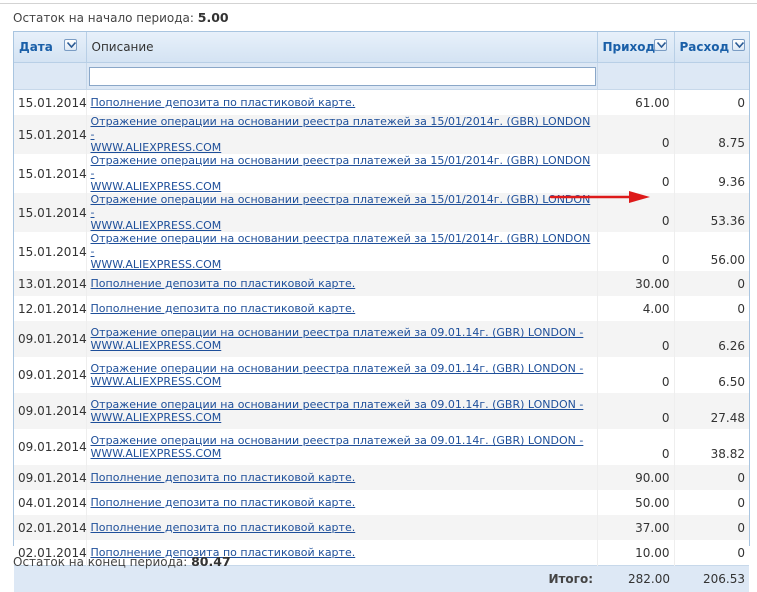 Image resolution: width=757 pixels, height=592 pixels. Describe the element at coordinates (635, 308) in the screenshot. I see `transaction-income: 4.00` at that location.